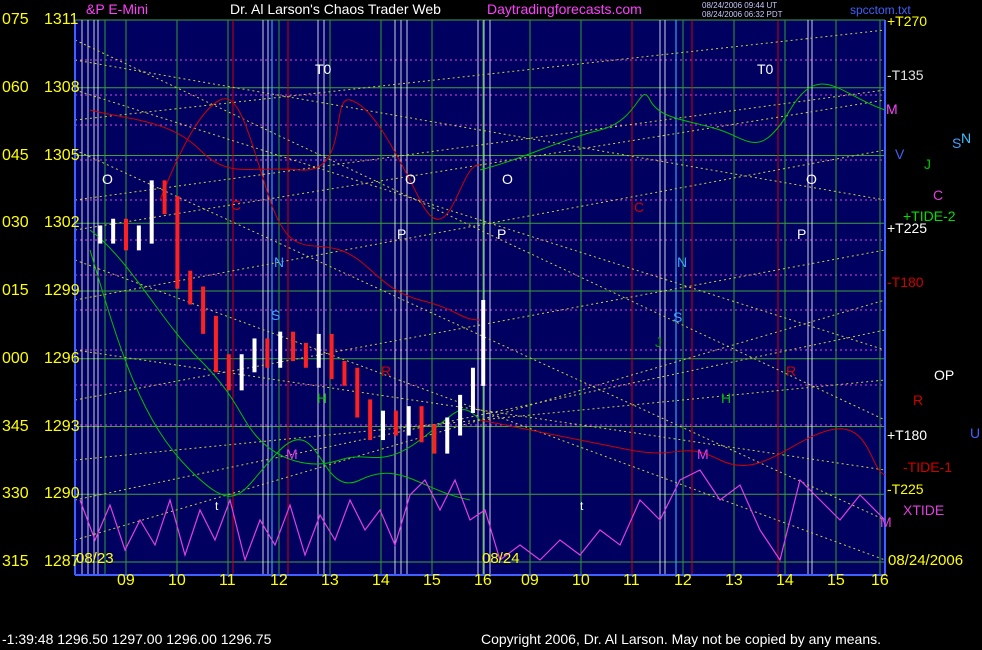  What do you see at coordinates (886, 522) in the screenshot?
I see `label-m-lower: M` at bounding box center [886, 522].